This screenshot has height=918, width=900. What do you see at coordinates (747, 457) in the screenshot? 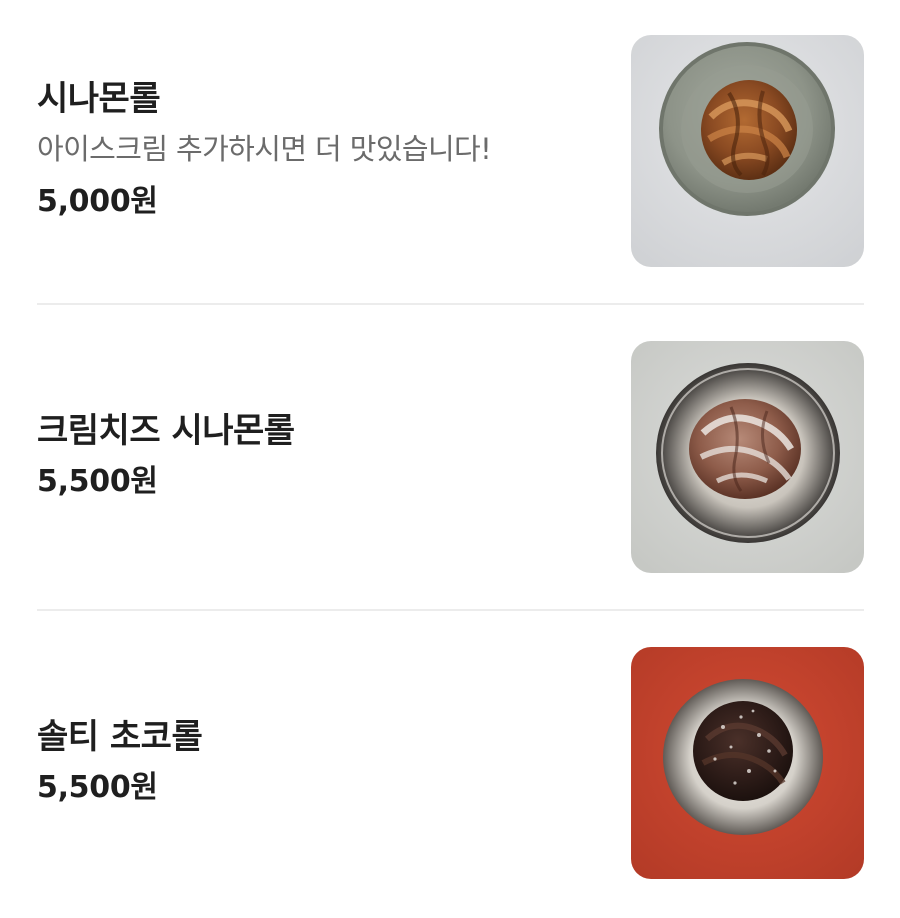
I see `cream-cheese-cinnamon-roll-photo` at bounding box center [747, 457].